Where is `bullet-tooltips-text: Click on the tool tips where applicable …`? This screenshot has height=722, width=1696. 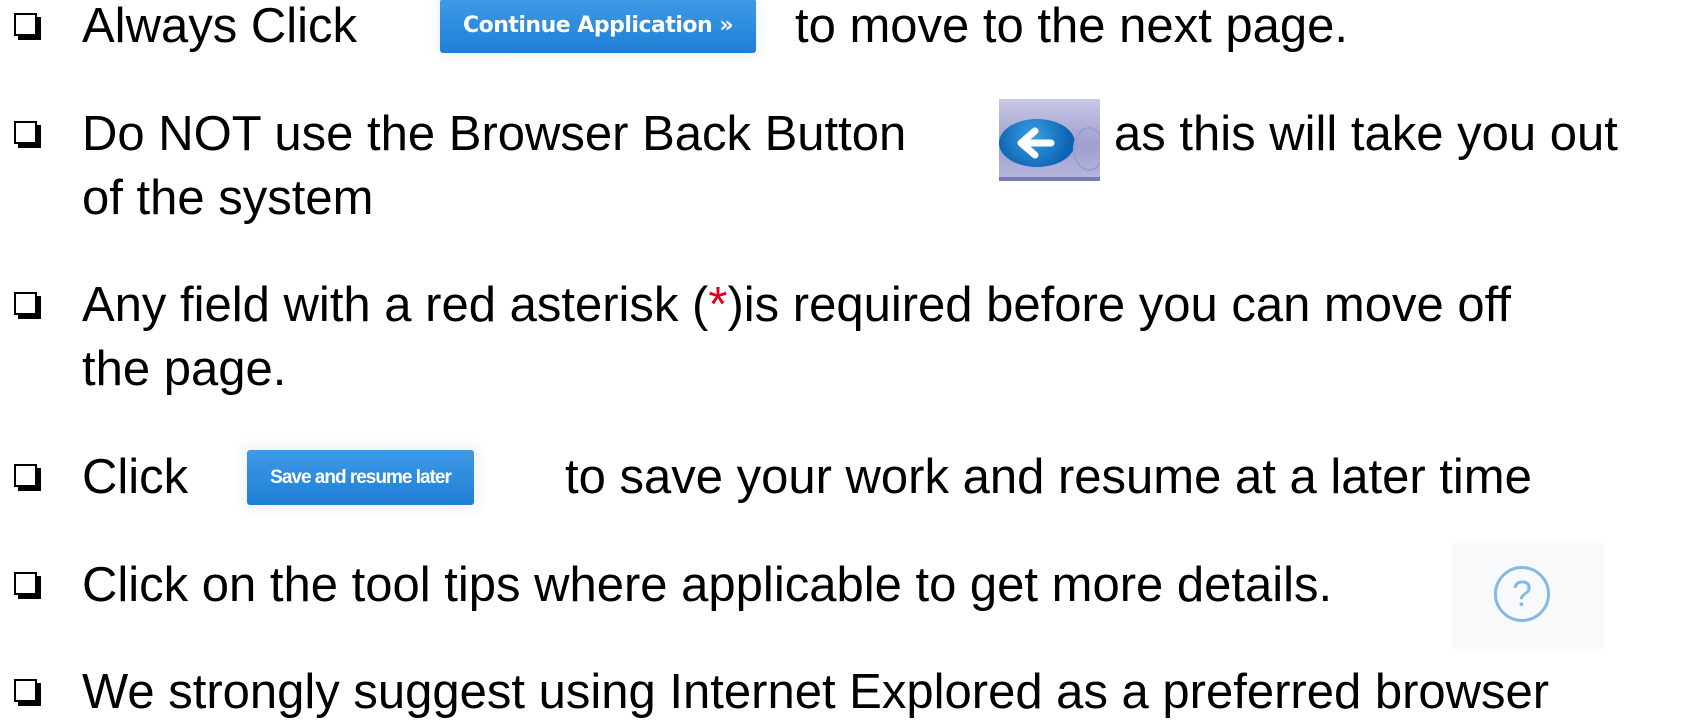
bullet-tooltips-text: Click on the tool tips where applicable … is located at coordinates (707, 585).